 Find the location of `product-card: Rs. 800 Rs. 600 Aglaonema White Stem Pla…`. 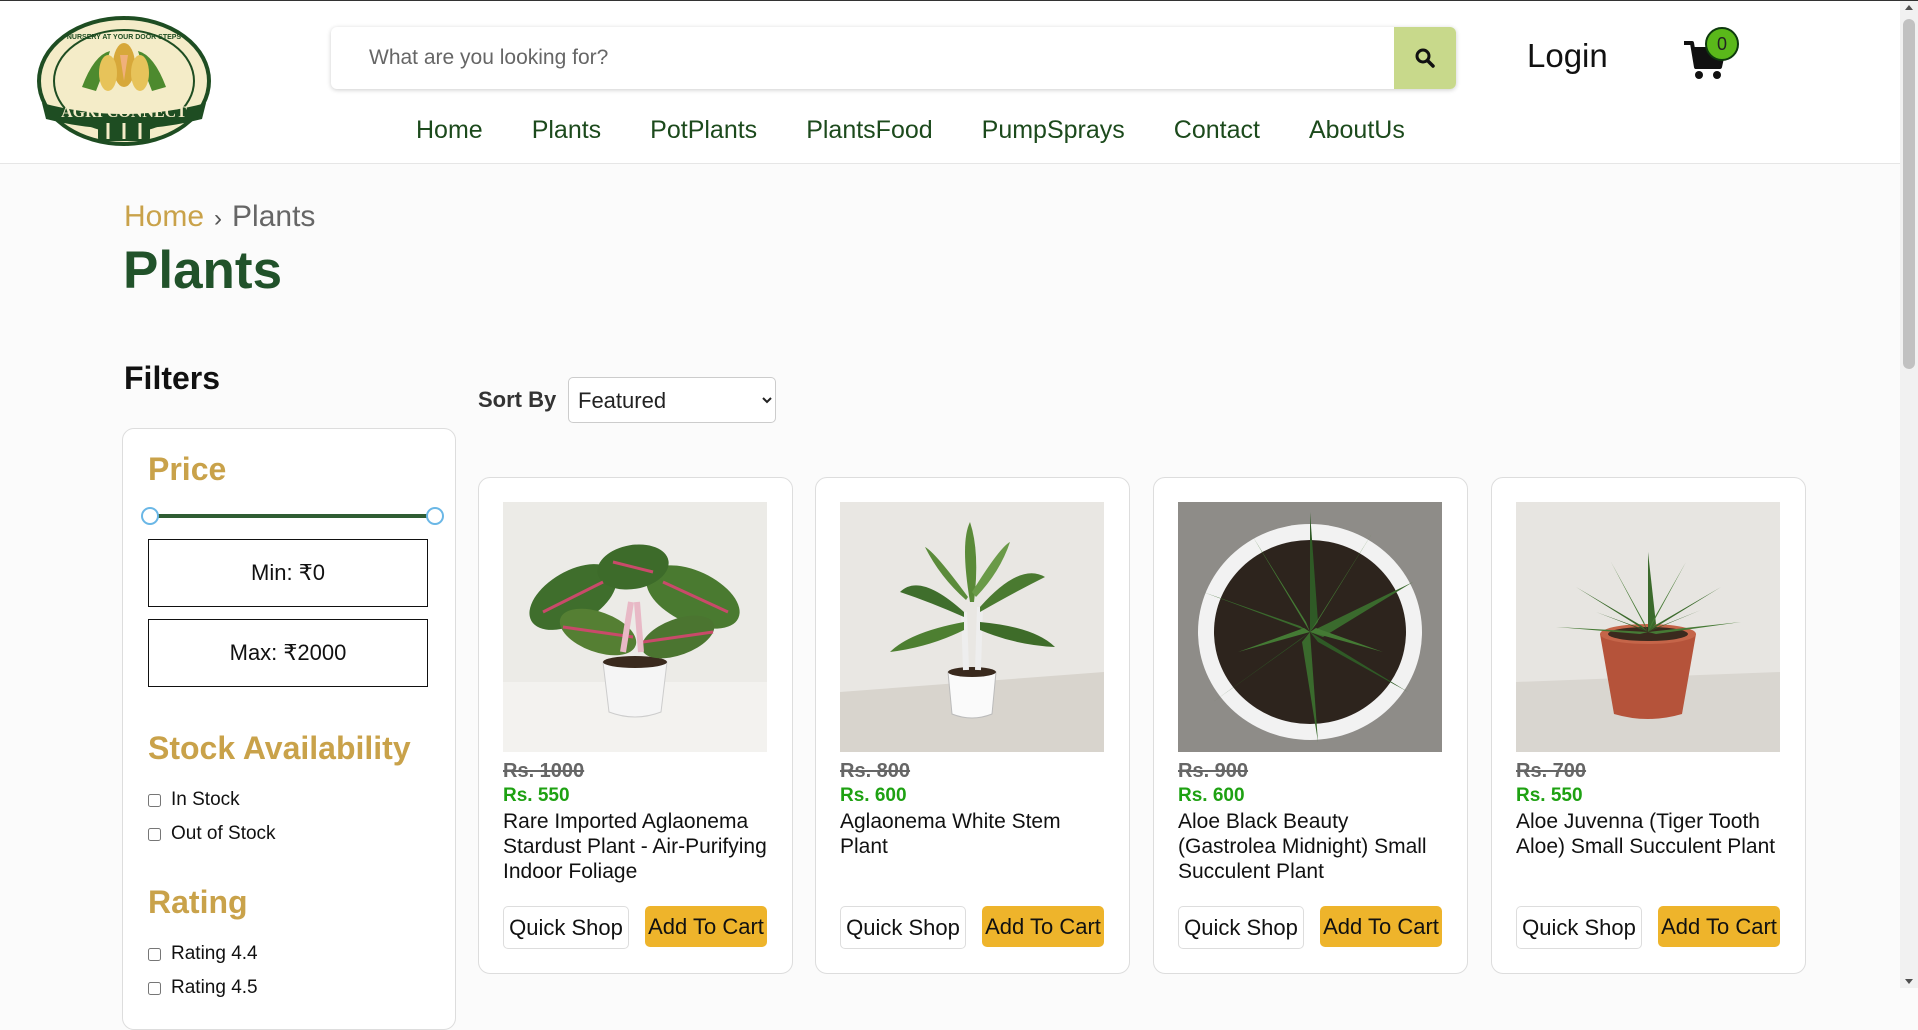

product-card: Rs. 800 Rs. 600 Aglaonema White Stem Pla… is located at coordinates (972, 725).